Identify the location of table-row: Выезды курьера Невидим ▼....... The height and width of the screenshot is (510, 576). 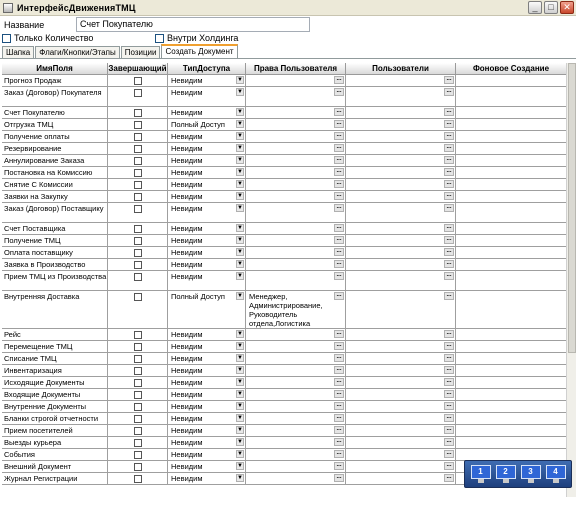
(284, 443).